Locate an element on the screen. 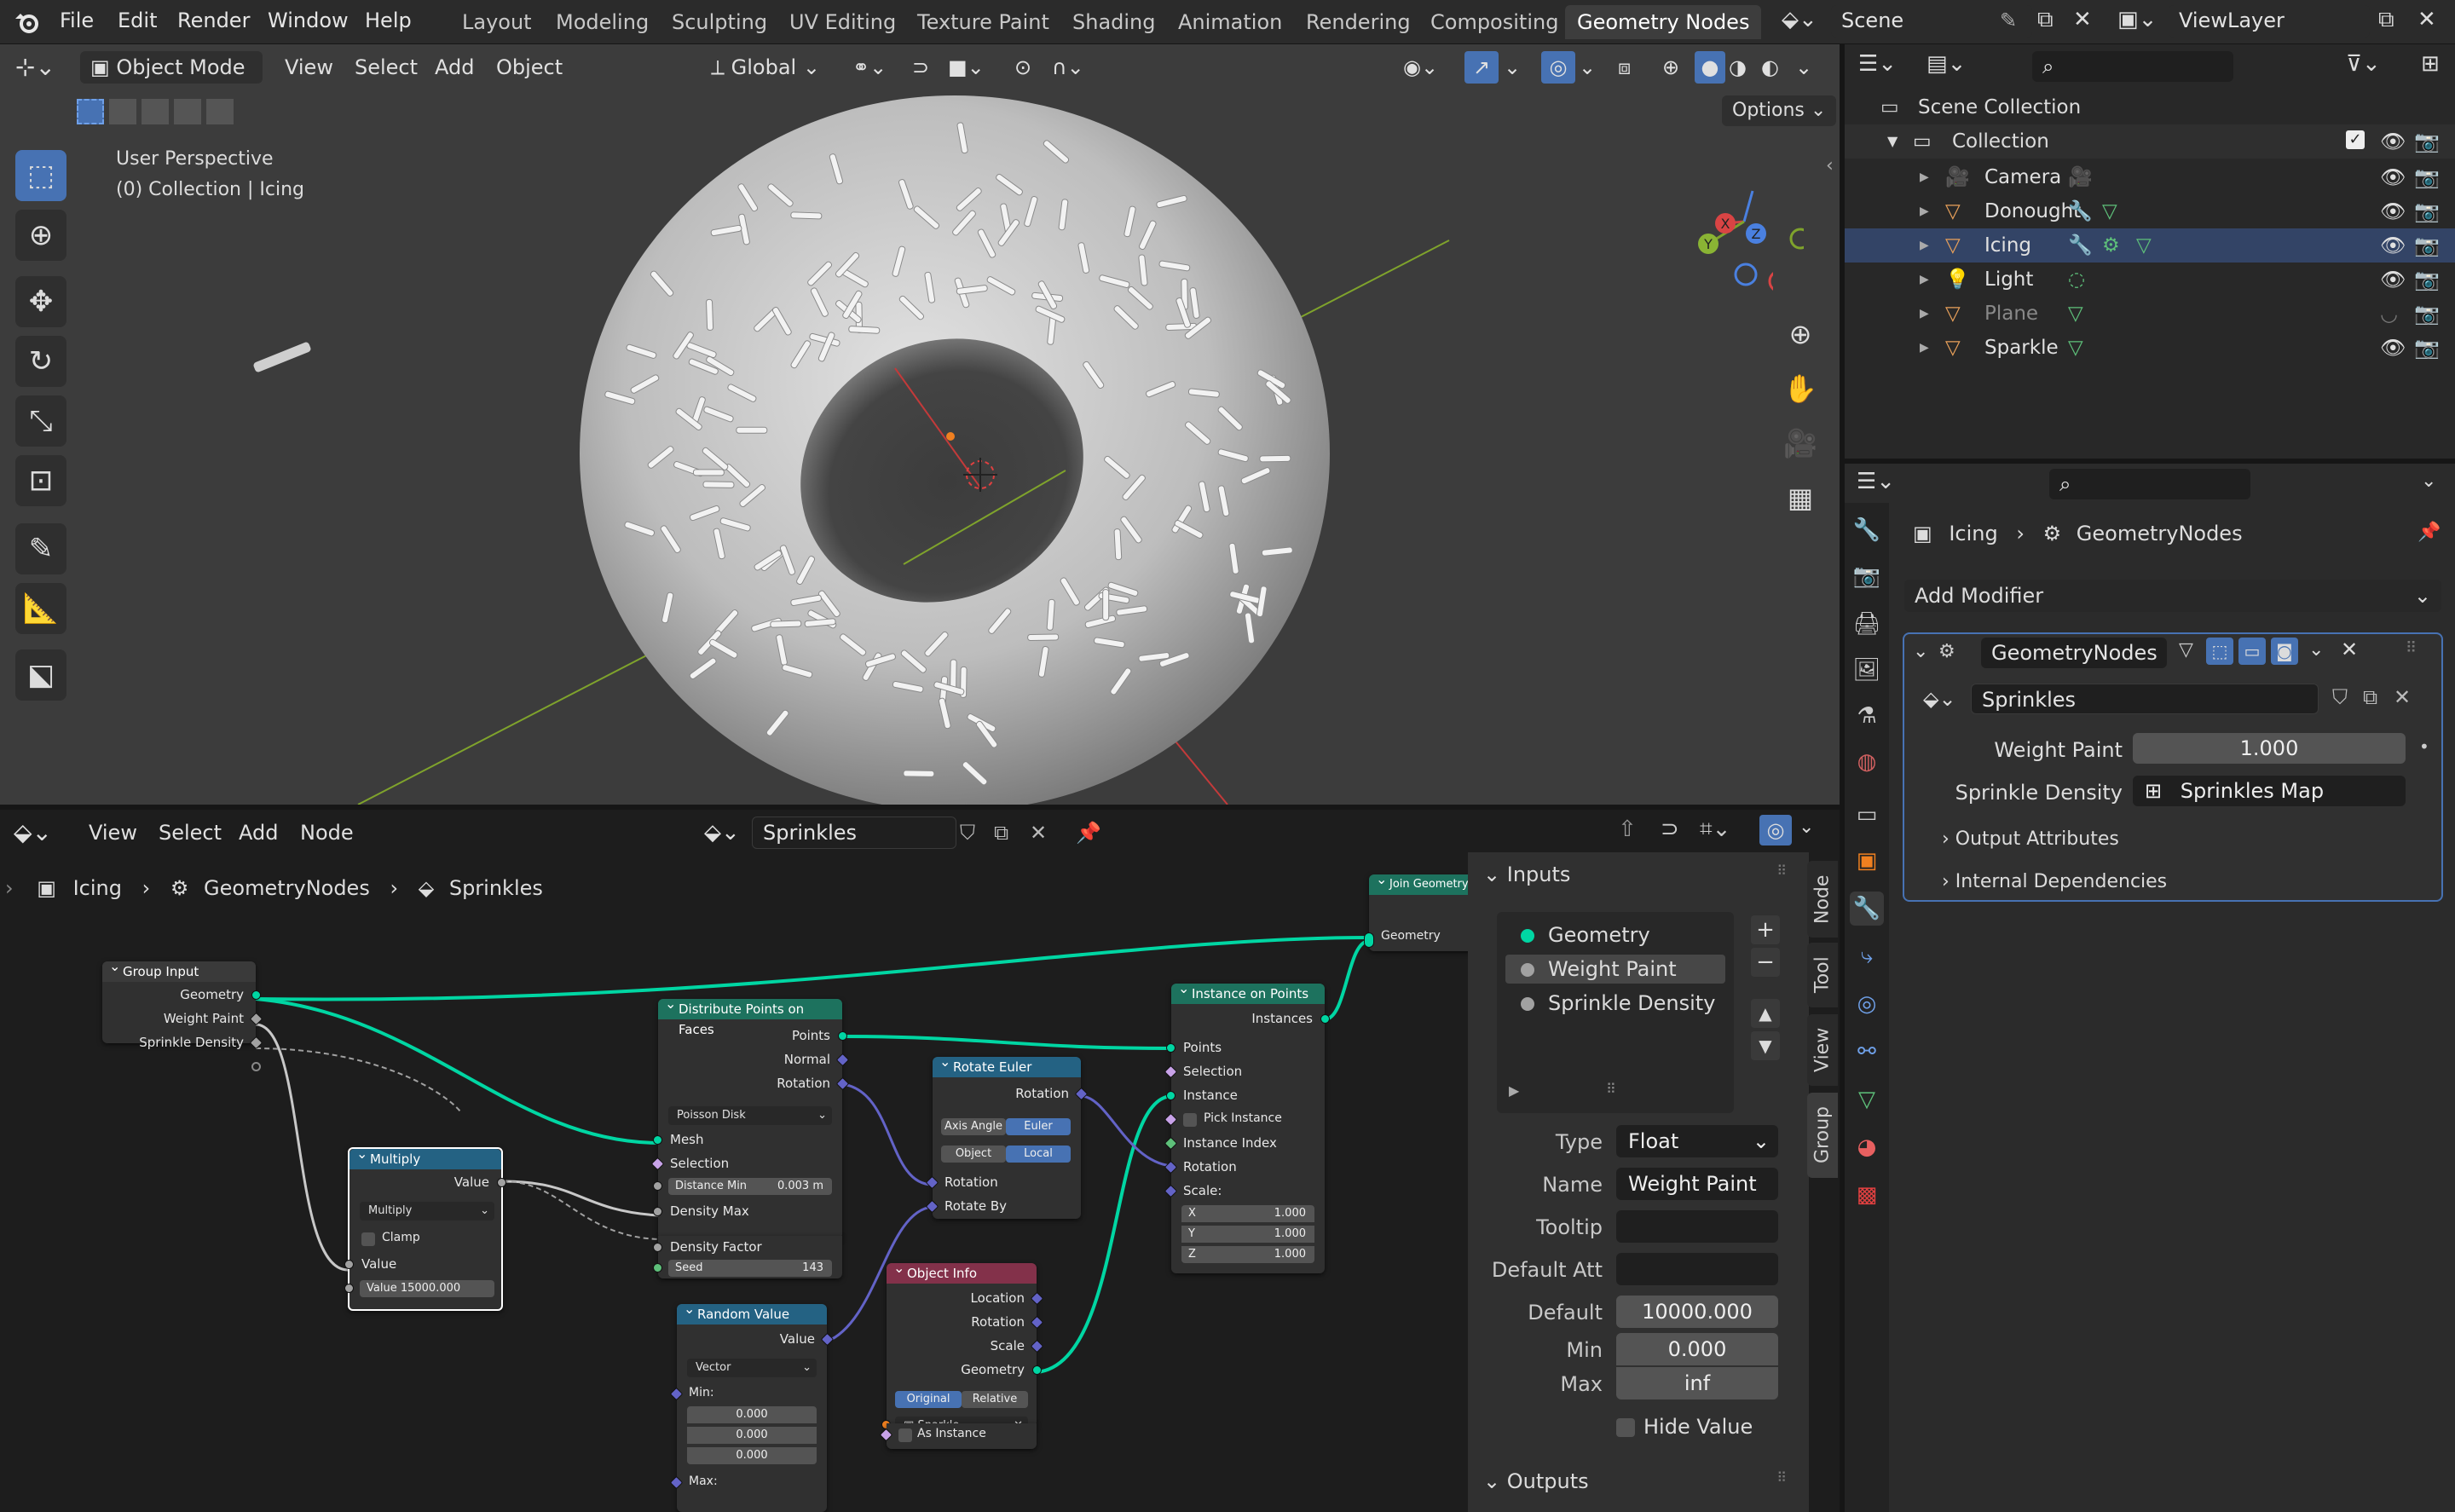 The width and height of the screenshot is (2455, 1512). texture-tab-icon: ▩ is located at coordinates (1867, 1195).